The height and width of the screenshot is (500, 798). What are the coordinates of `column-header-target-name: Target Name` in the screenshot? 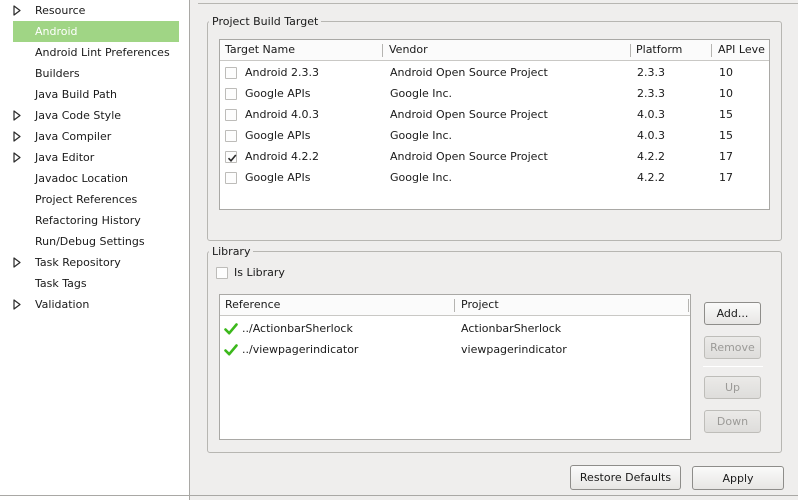 It's located at (301, 50).